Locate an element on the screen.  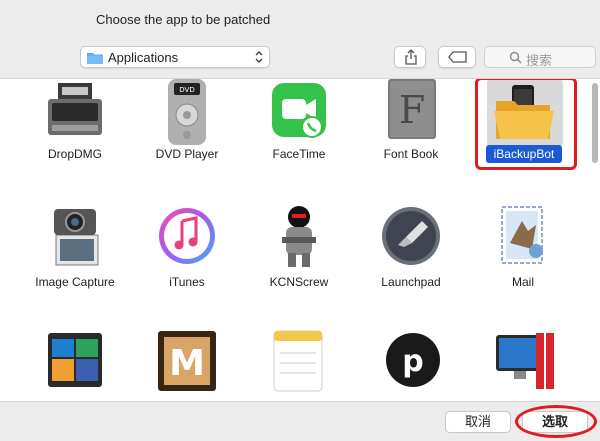
scrollbar is located at coordinates (595, 123).